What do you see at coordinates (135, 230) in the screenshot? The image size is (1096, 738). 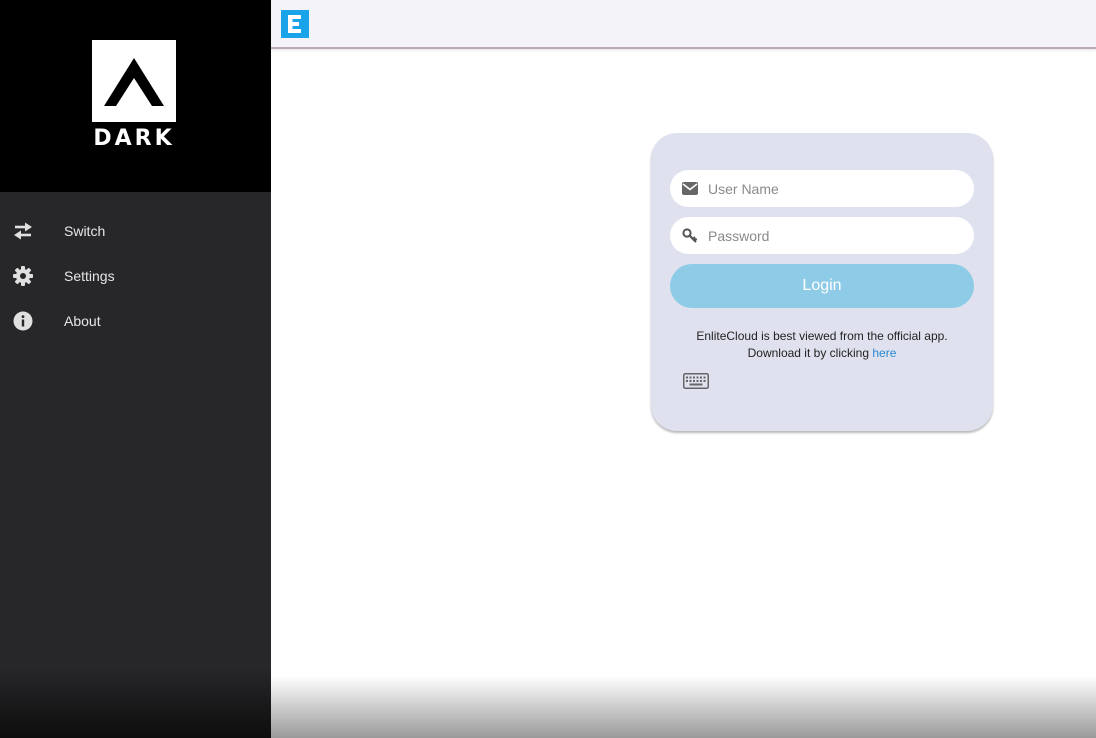 I see `sidebar-item-switch: Switch` at bounding box center [135, 230].